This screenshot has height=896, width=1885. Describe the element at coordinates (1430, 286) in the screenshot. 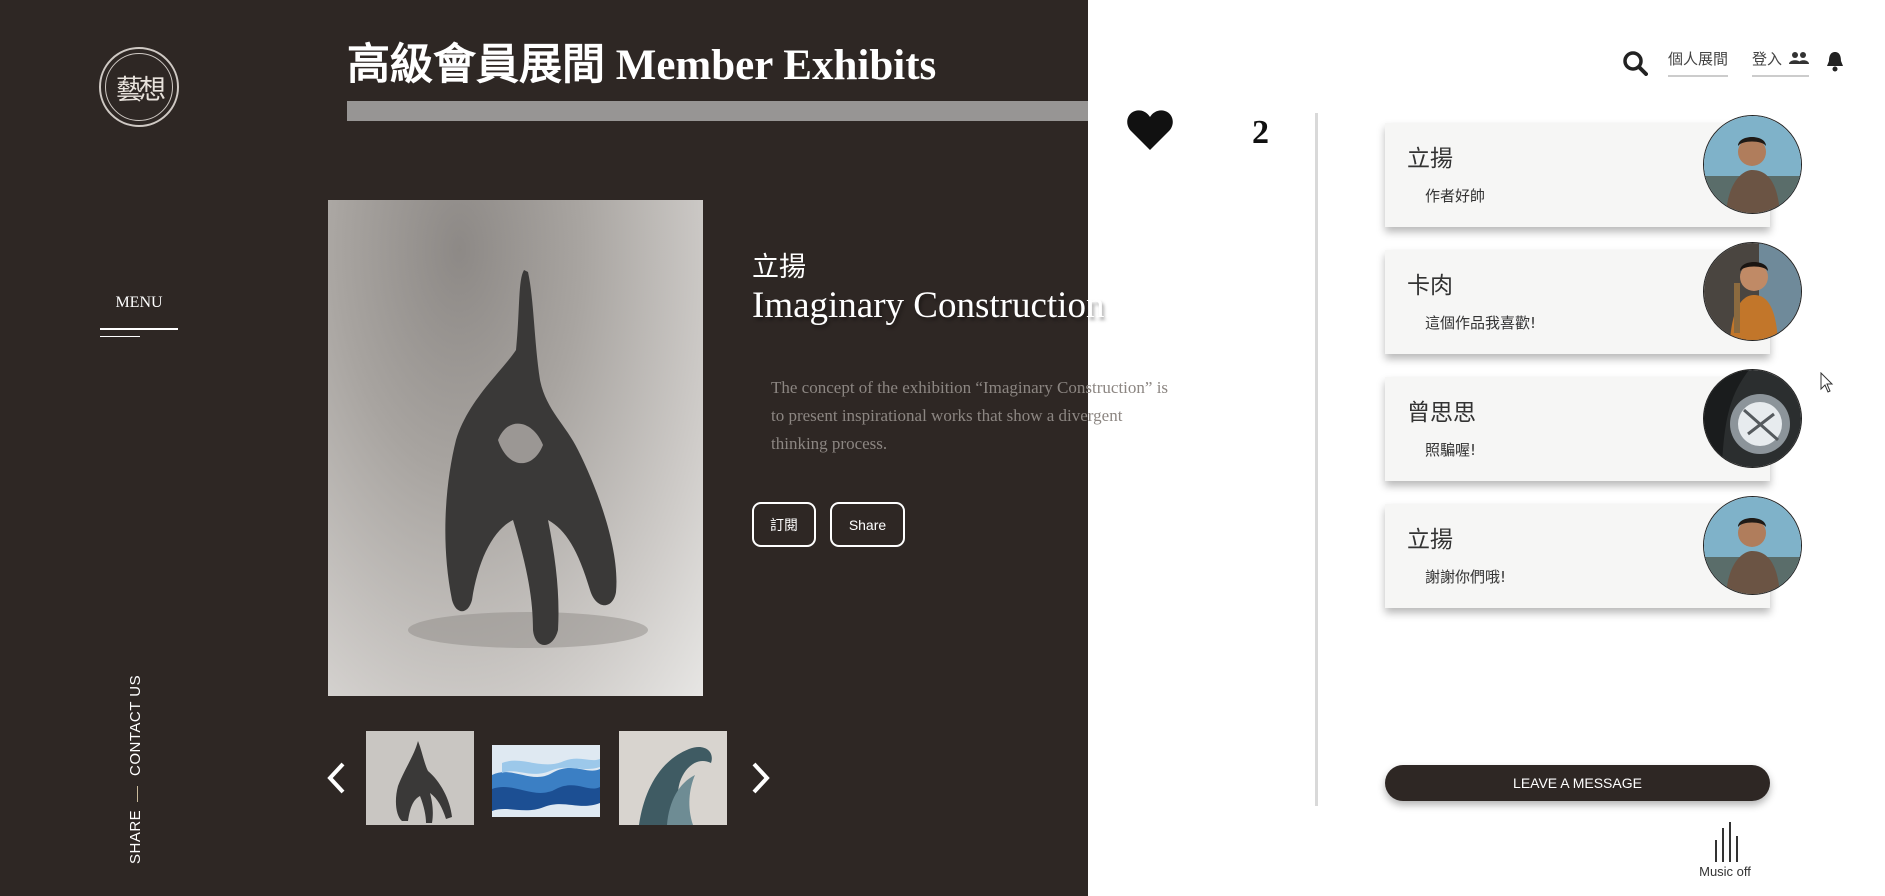

I see `comment-author: 卡肉` at that location.